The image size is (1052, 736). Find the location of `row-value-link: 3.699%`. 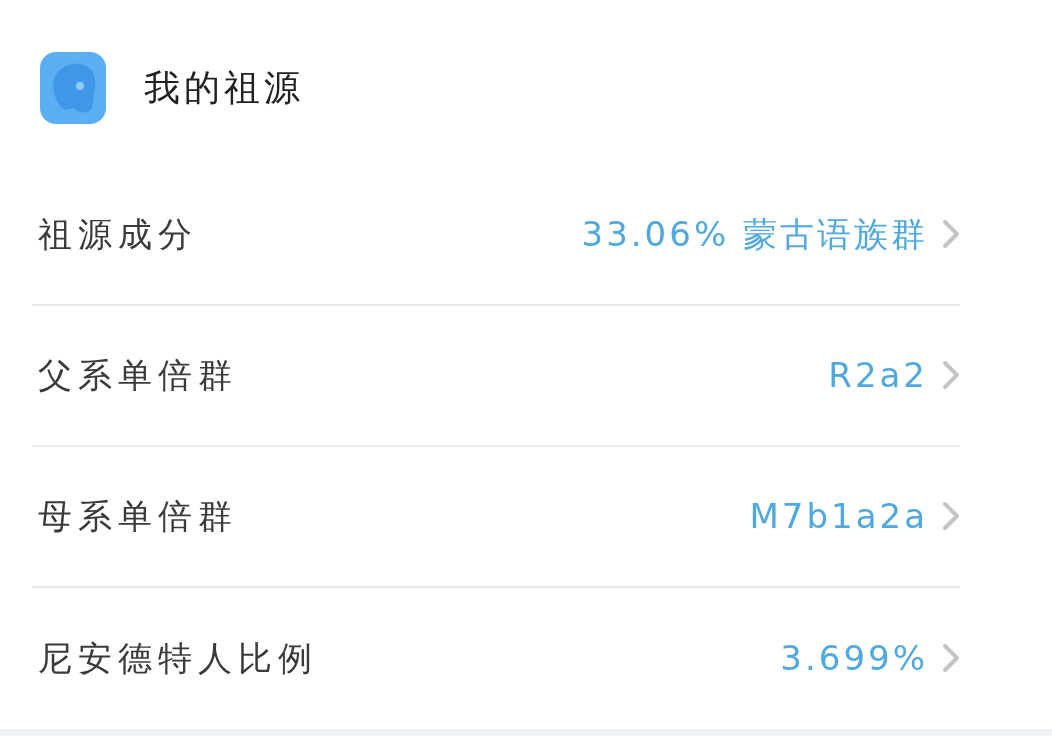

row-value-link: 3.699% is located at coordinates (870, 658).